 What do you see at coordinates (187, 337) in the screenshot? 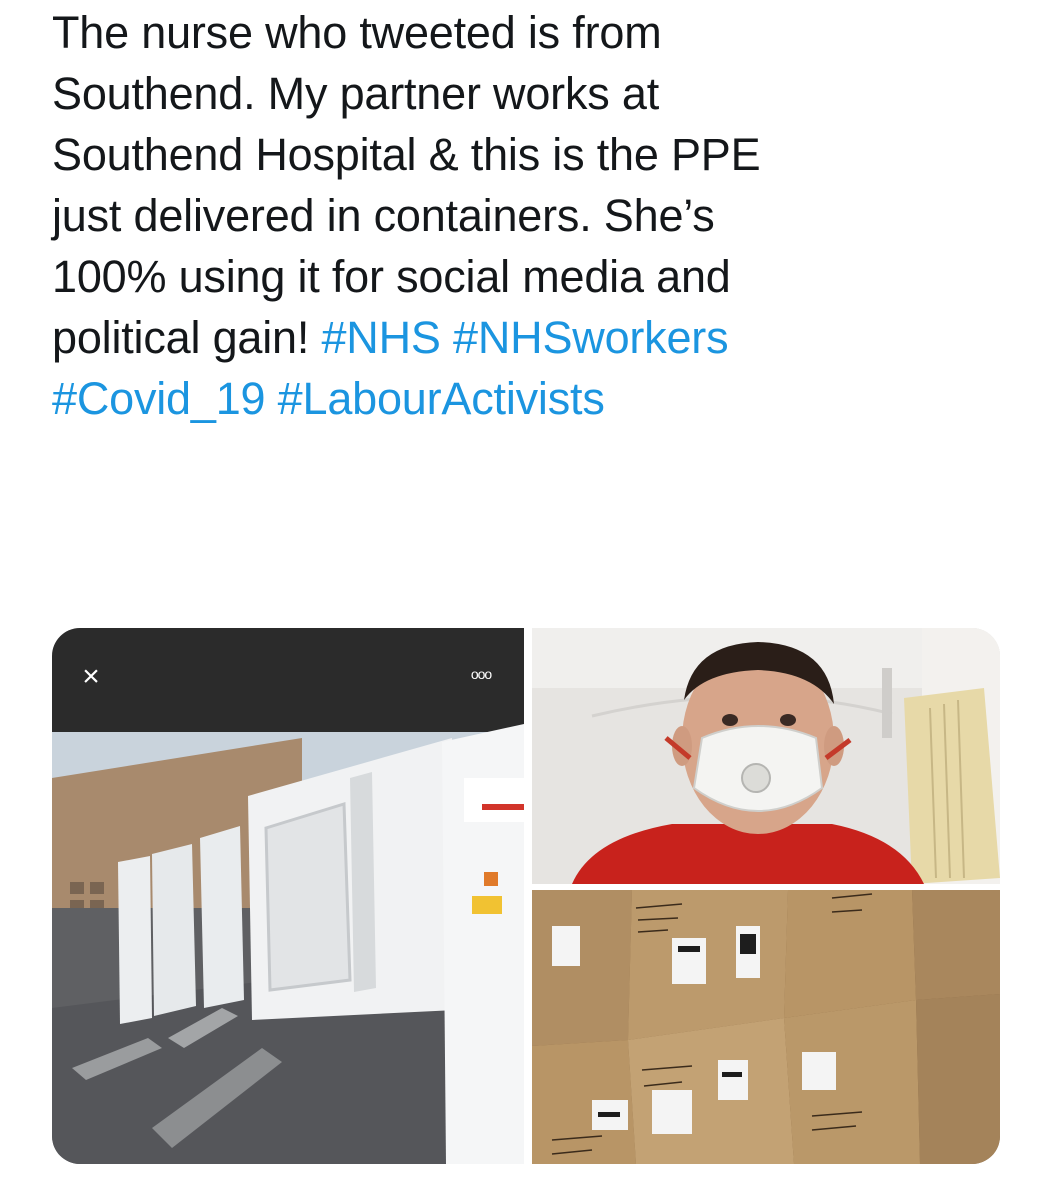
I see `tweet-line-6-text: political gain!` at bounding box center [187, 337].